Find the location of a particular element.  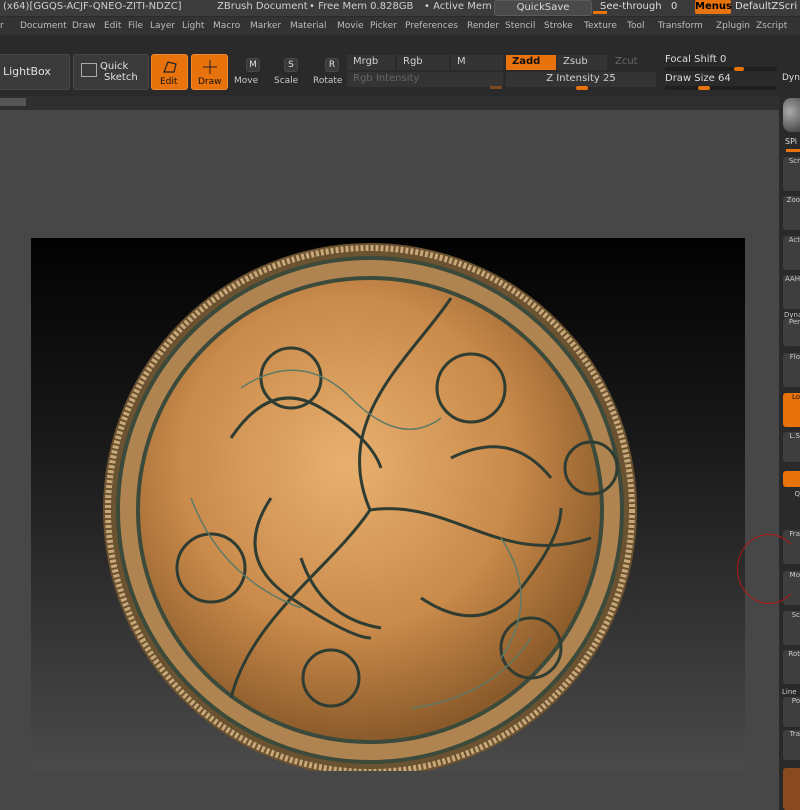

focal-shift-track is located at coordinates (721, 69).